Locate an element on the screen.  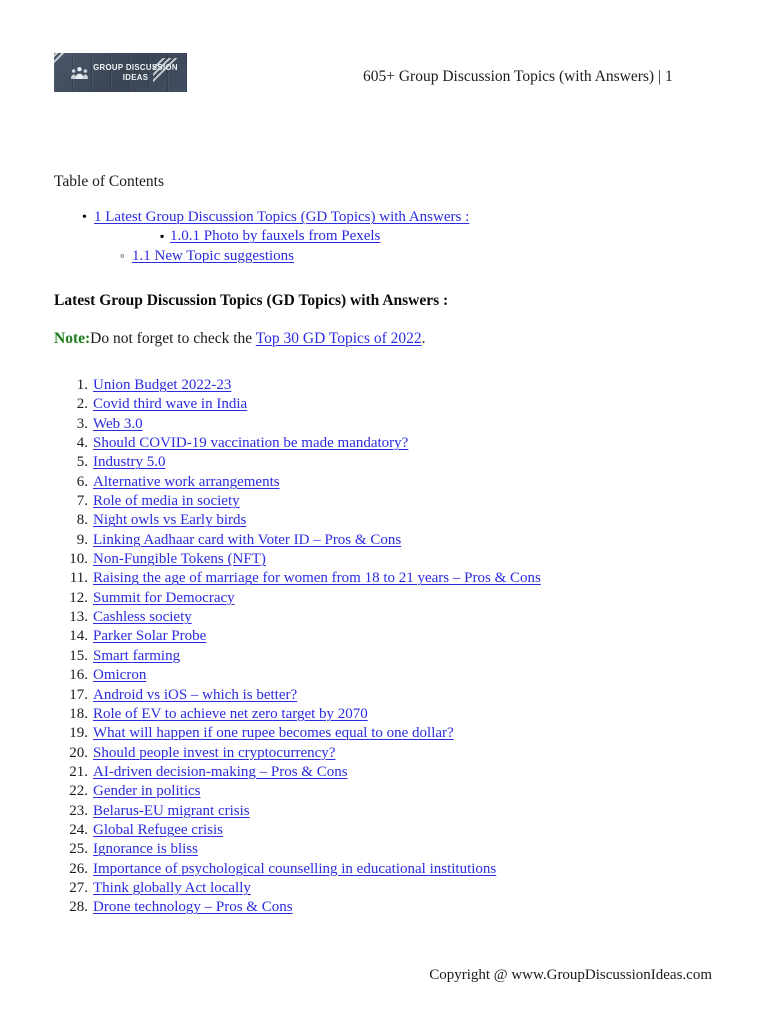
topic-link-wrapper: Should people invest in cryptocurrency? is located at coordinates (214, 753).